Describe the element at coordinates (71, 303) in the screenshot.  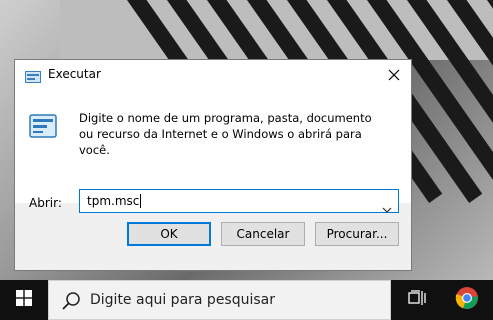
I see `search-icon` at that location.